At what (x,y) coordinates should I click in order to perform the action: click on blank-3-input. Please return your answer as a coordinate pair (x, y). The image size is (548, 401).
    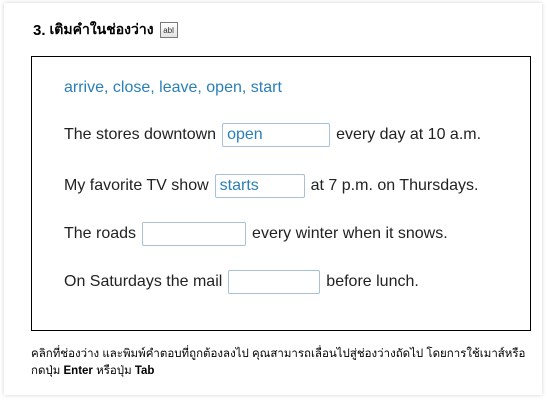
    Looking at the image, I should click on (194, 234).